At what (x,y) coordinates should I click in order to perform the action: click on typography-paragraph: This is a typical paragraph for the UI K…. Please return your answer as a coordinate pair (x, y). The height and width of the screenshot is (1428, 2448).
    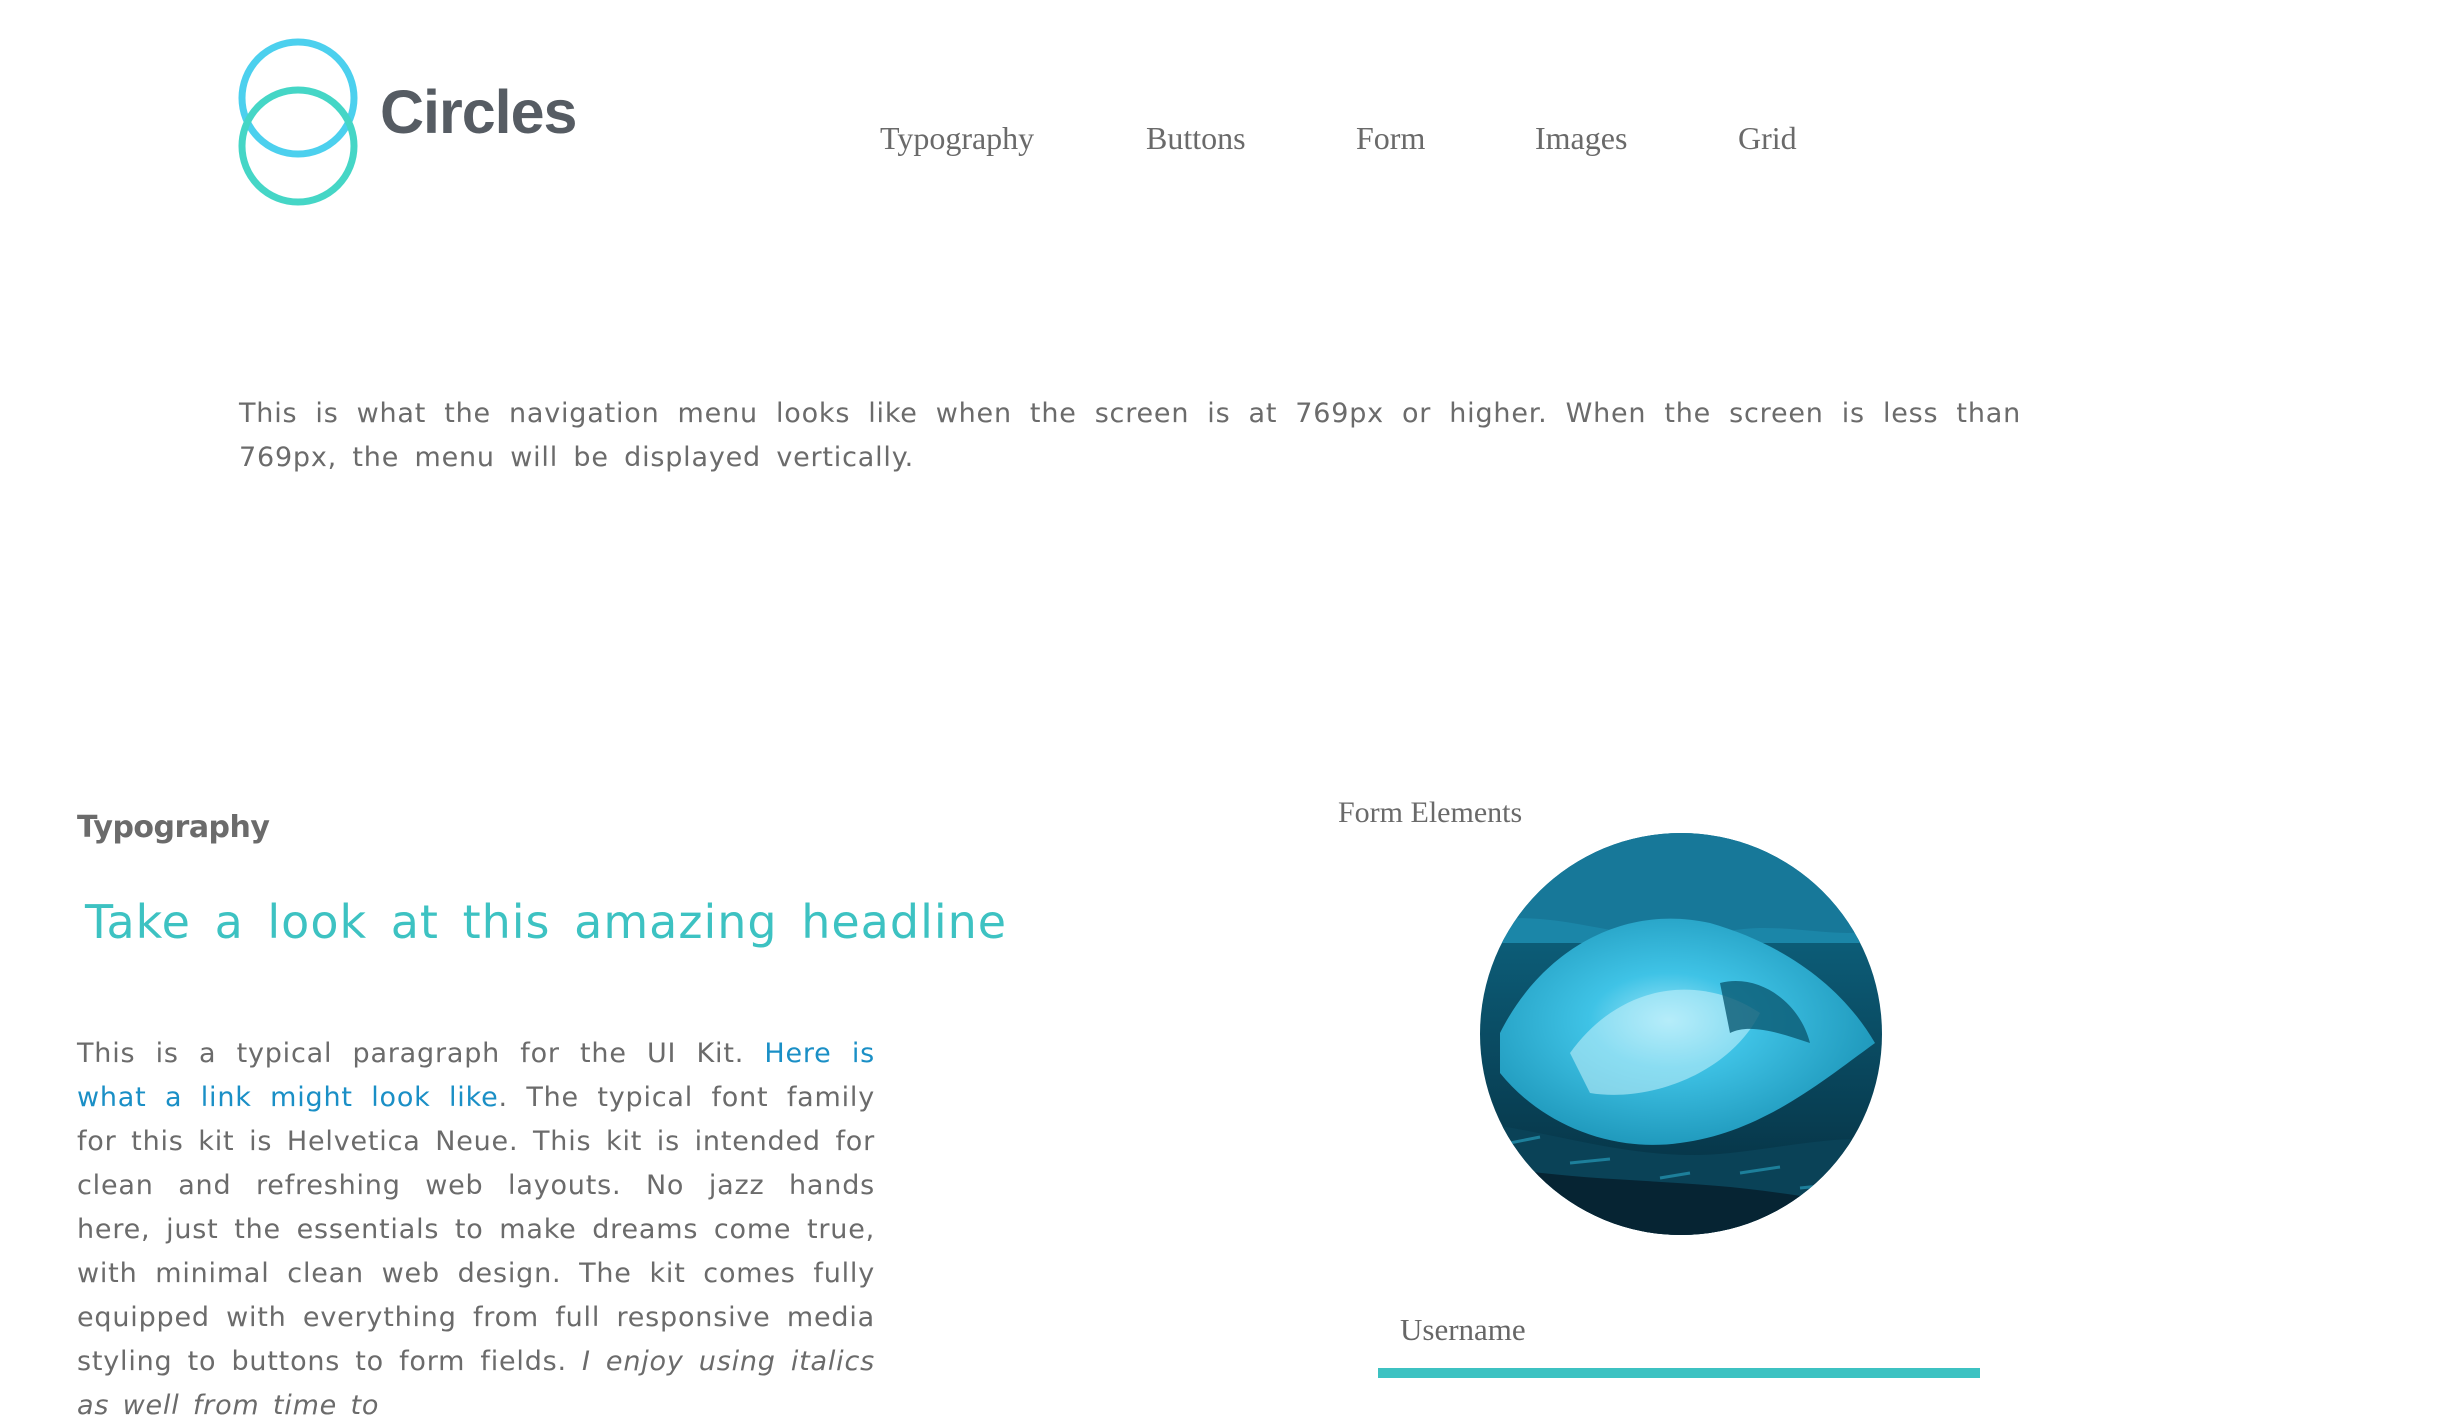
    Looking at the image, I should click on (476, 1230).